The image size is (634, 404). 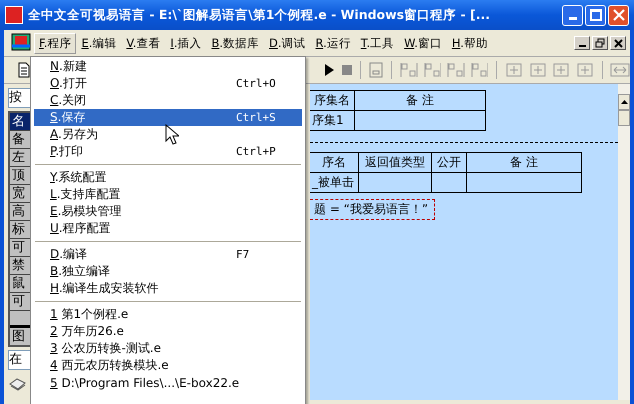 I want to click on up-arrow-icon, so click(x=624, y=102).